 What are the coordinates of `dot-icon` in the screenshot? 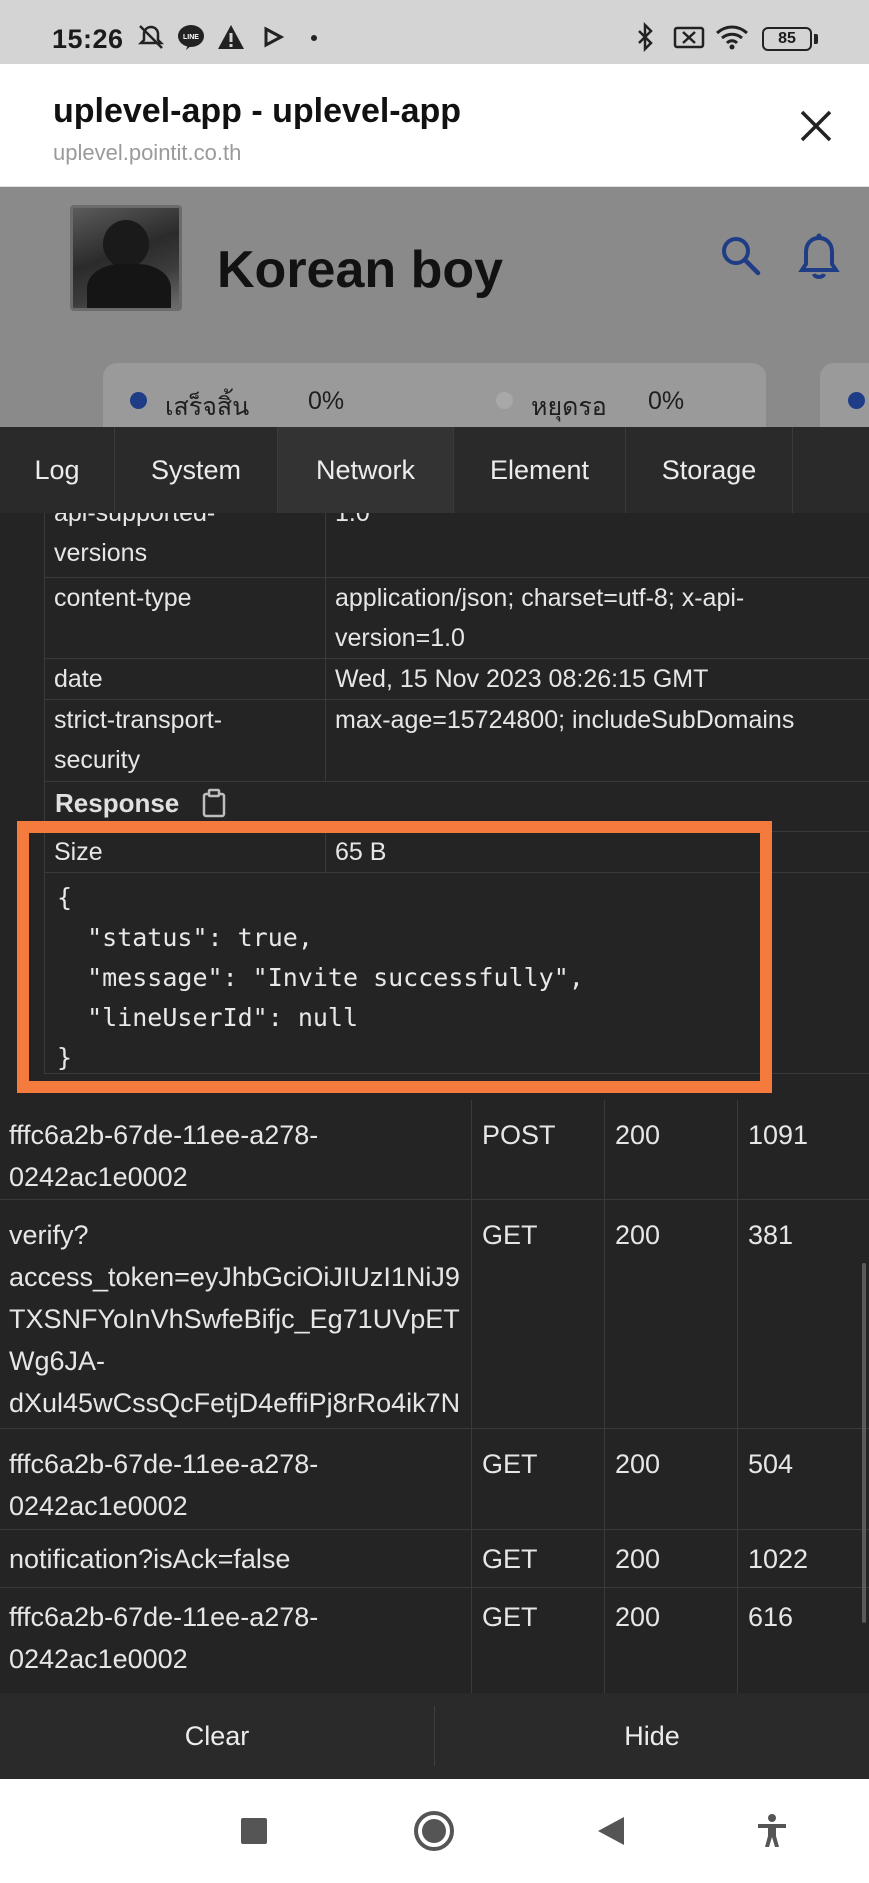 It's located at (314, 40).